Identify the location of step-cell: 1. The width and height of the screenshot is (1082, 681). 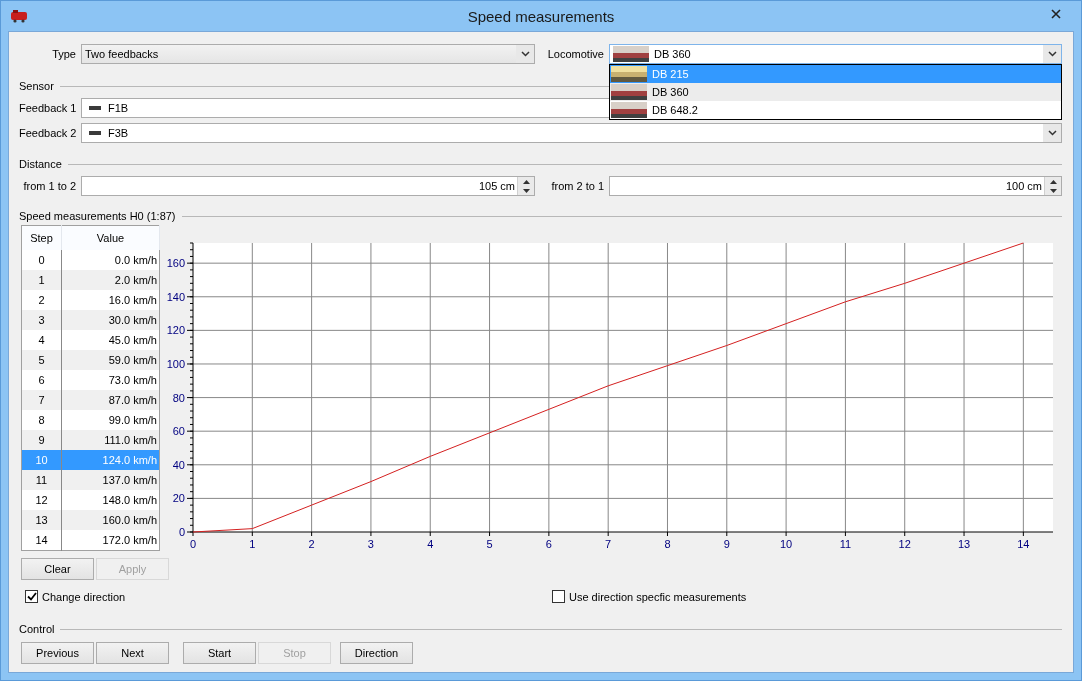
(41, 280).